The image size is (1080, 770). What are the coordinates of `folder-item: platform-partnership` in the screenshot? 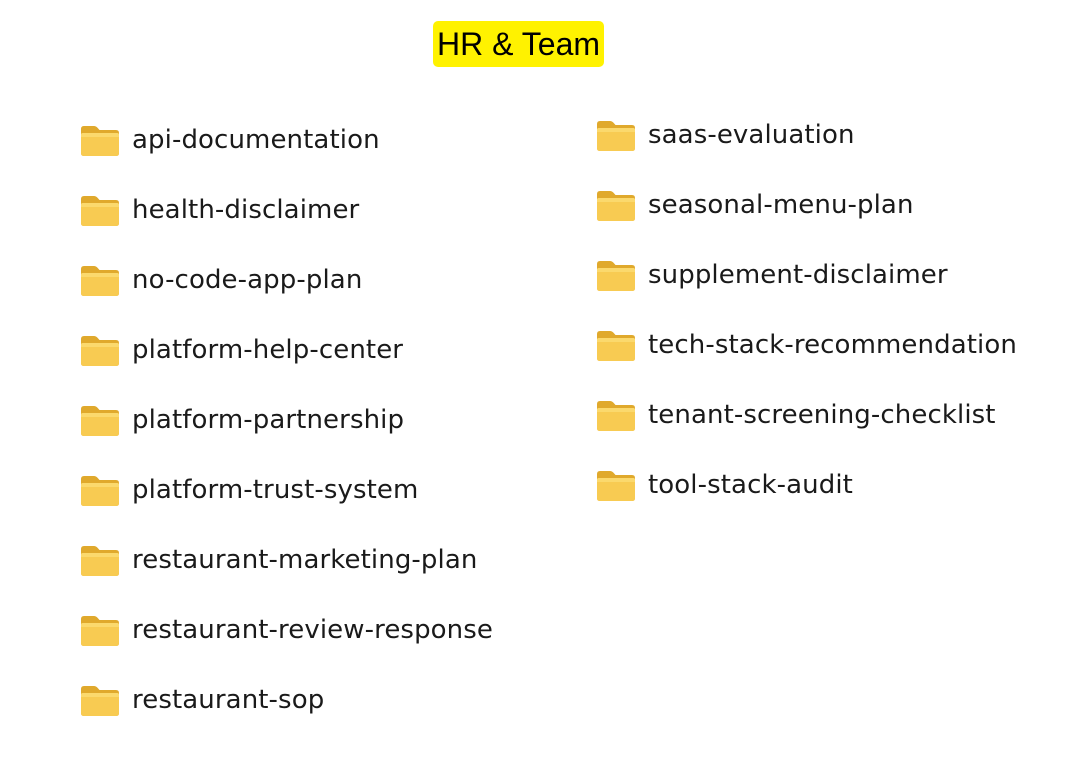 It's located at (286, 420).